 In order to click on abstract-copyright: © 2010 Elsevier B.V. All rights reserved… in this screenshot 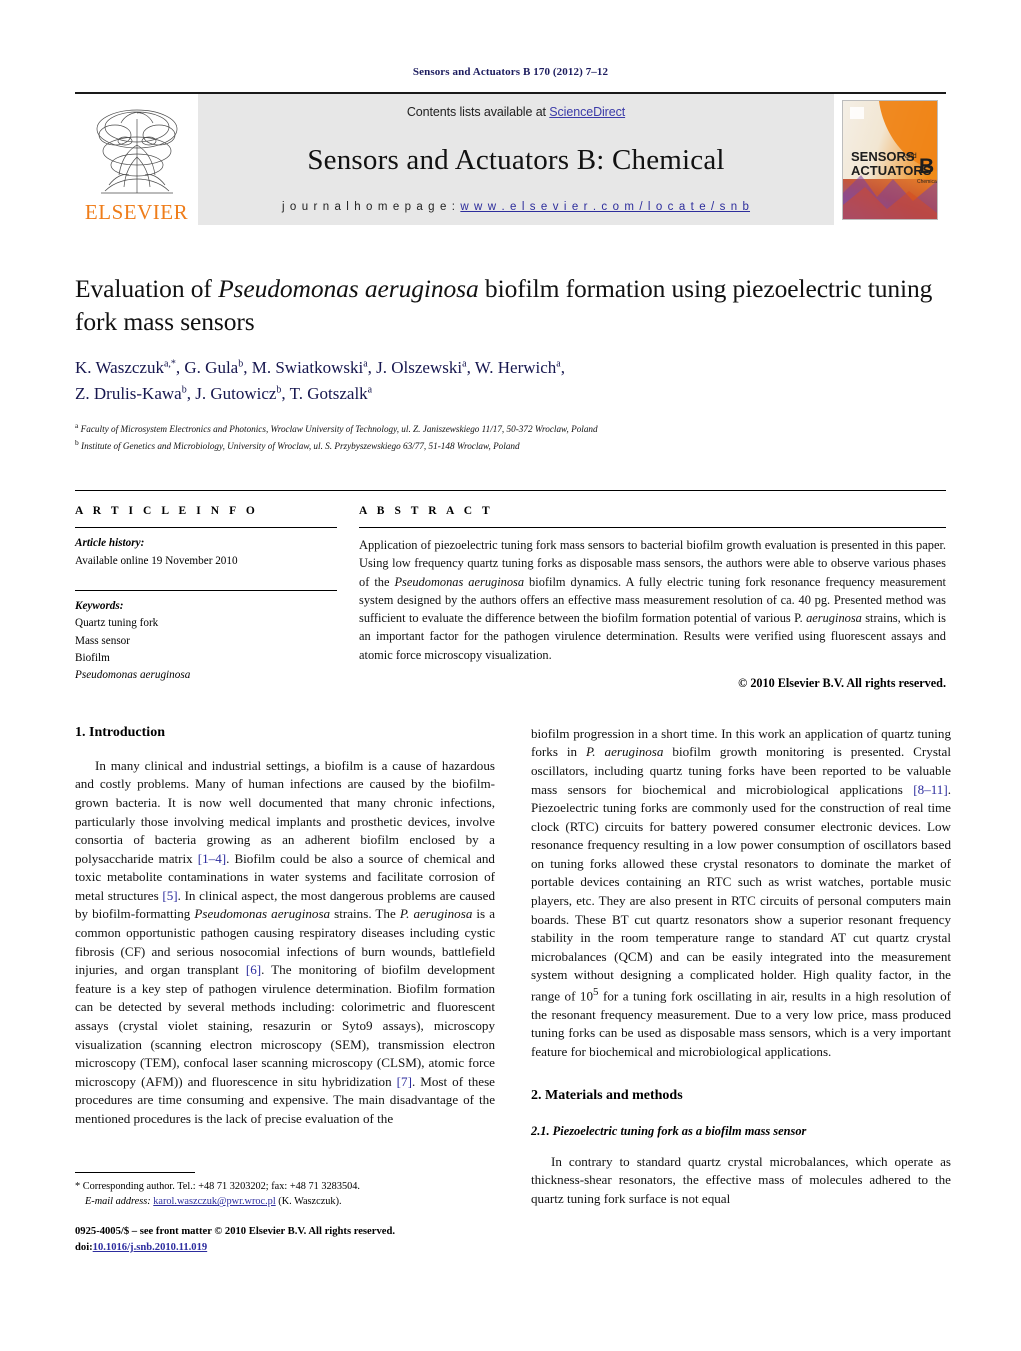, I will do `click(842, 682)`.